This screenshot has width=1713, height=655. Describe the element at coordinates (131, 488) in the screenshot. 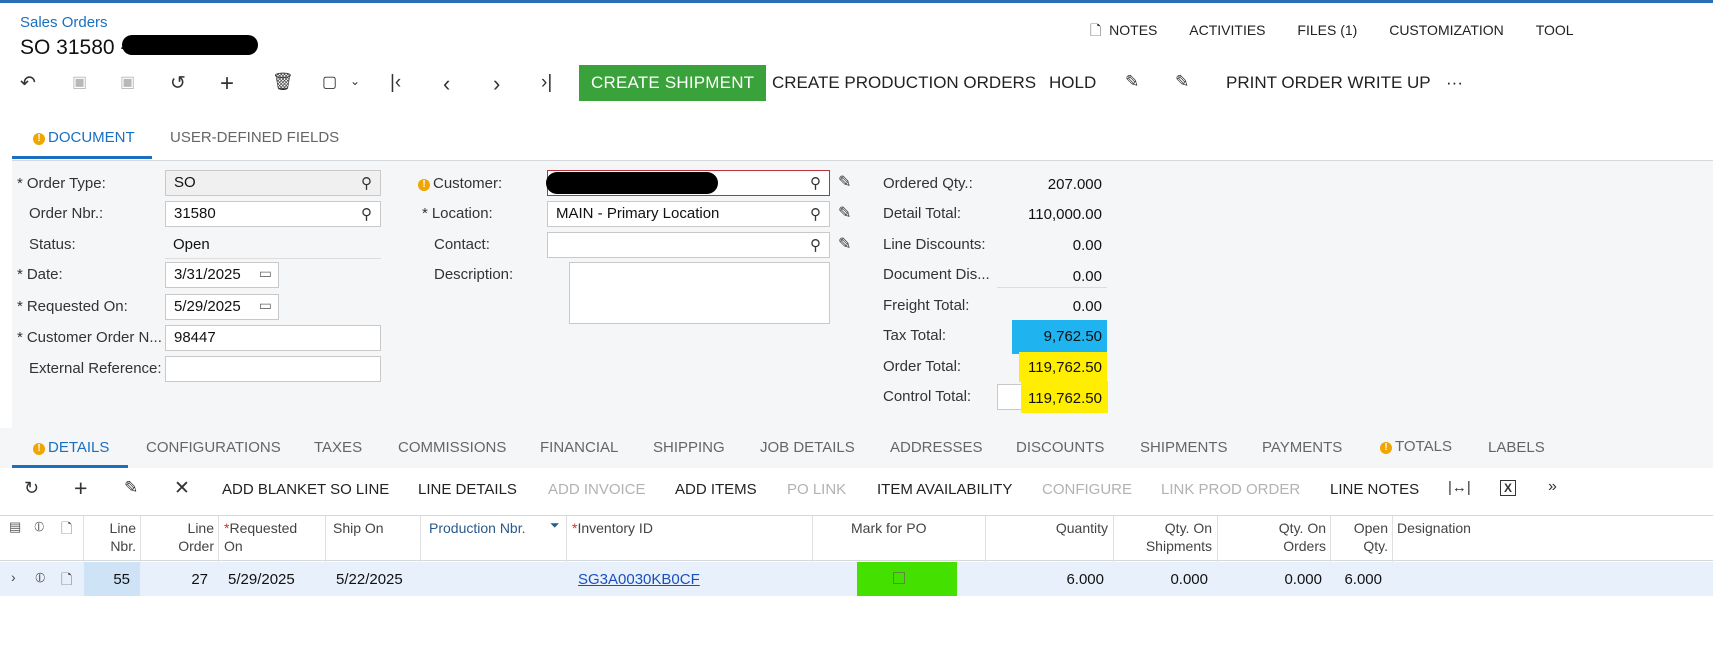

I see `edit-row-pencil-icon: ✎` at that location.